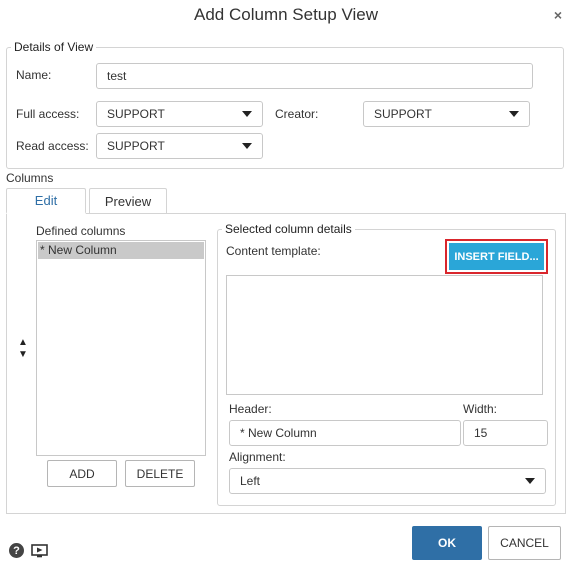 This screenshot has height=568, width=572. I want to click on ok-button-label: OK, so click(447, 543).